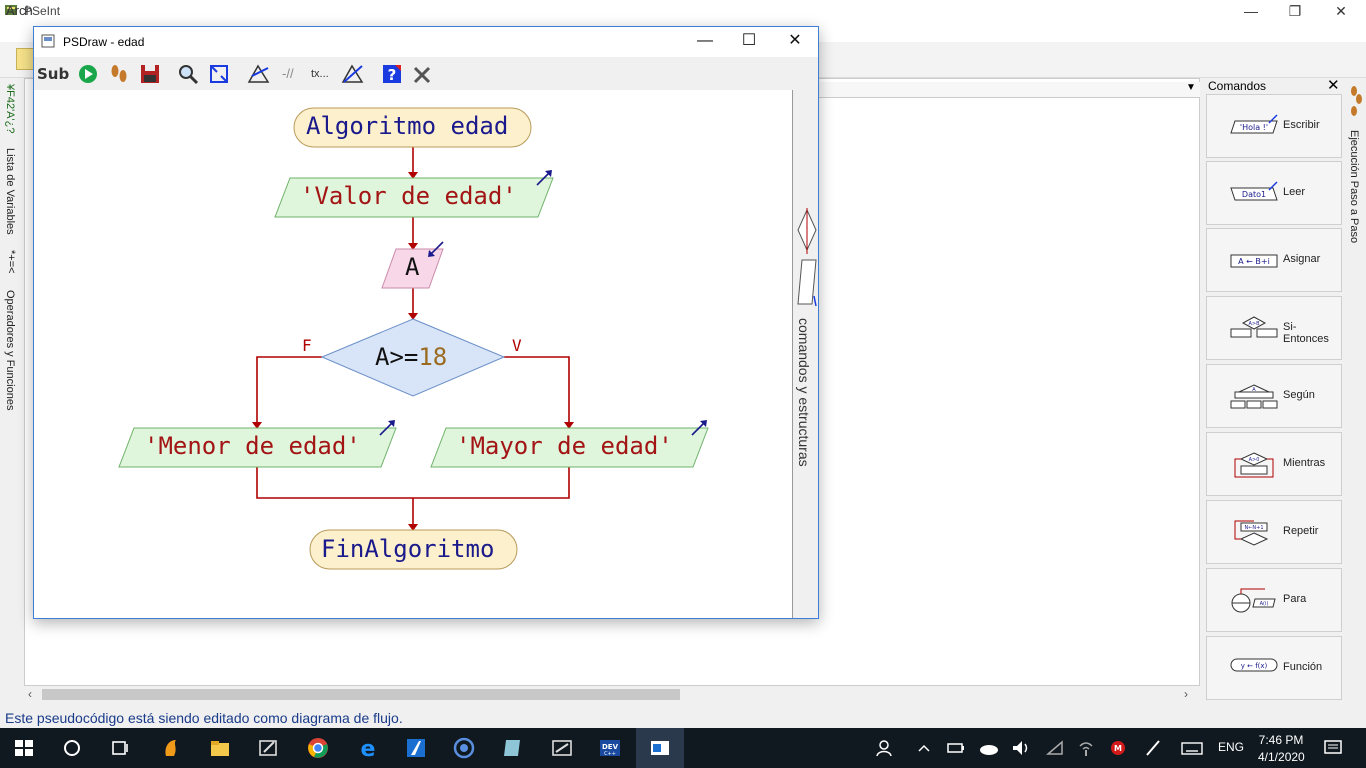 The image size is (1366, 768). Describe the element at coordinates (884, 748) in the screenshot. I see `people-icon` at that location.